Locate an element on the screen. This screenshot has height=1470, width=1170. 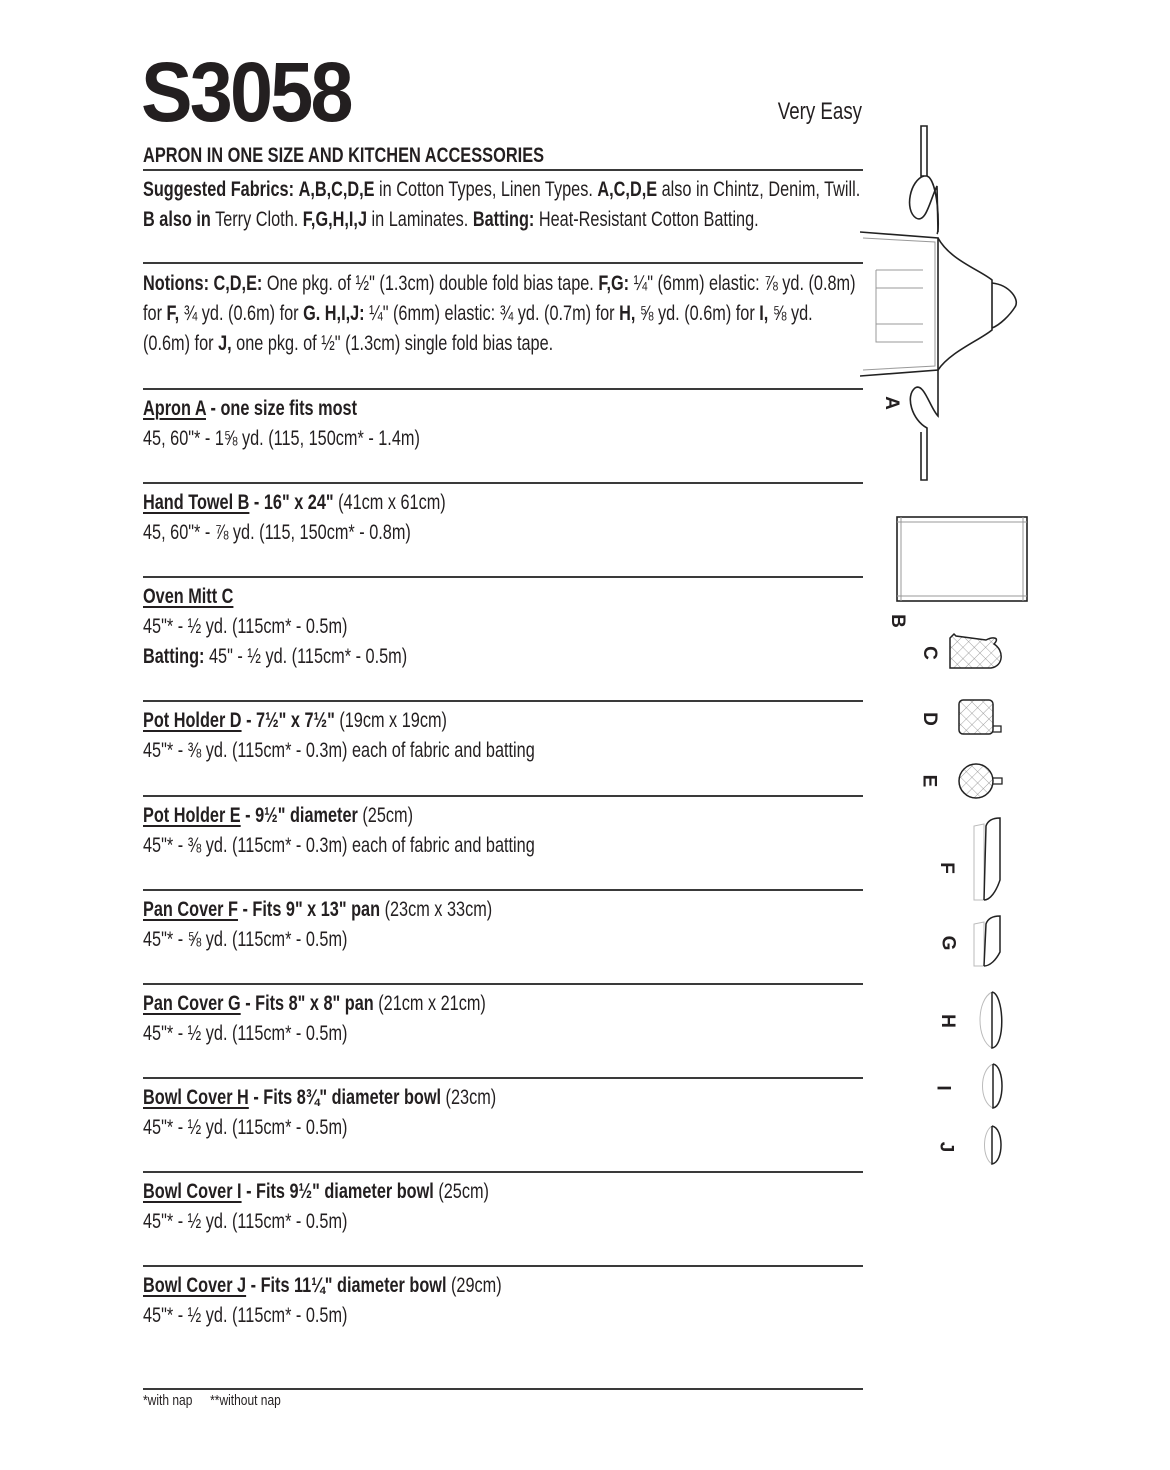
footnote: *with nap **without nap is located at coordinates (212, 1400).